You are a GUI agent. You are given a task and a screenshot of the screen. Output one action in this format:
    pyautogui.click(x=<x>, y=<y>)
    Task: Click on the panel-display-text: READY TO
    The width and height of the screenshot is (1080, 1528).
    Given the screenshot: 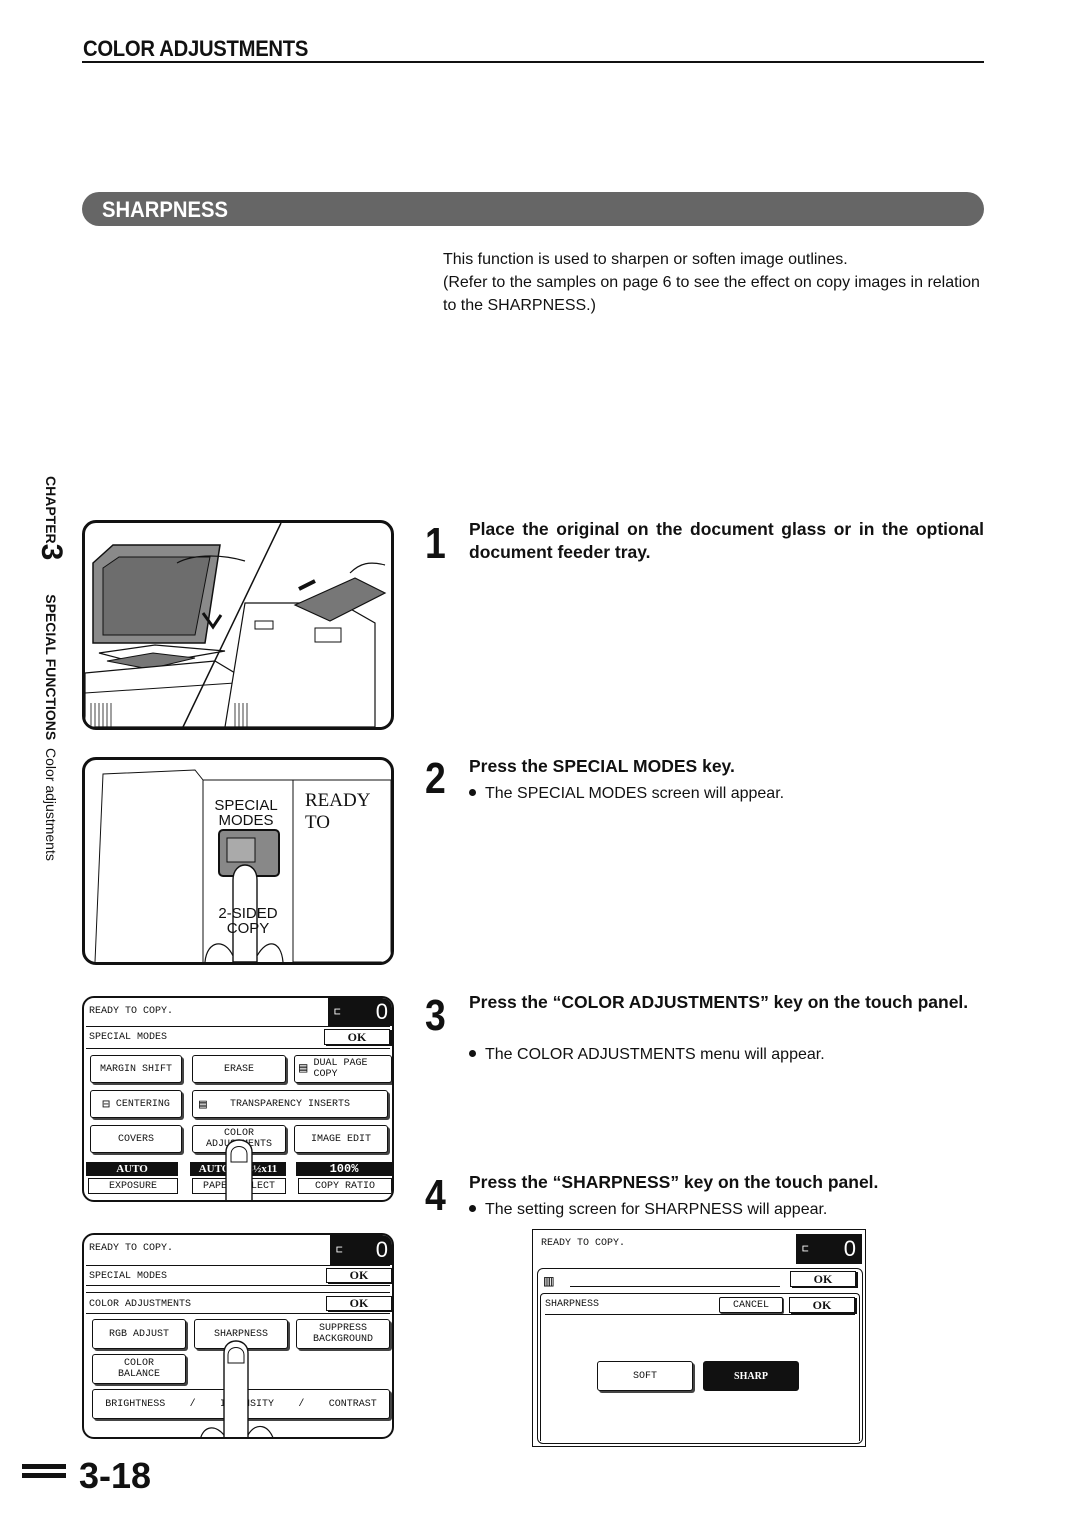 What is the action you would take?
    pyautogui.click(x=337, y=811)
    